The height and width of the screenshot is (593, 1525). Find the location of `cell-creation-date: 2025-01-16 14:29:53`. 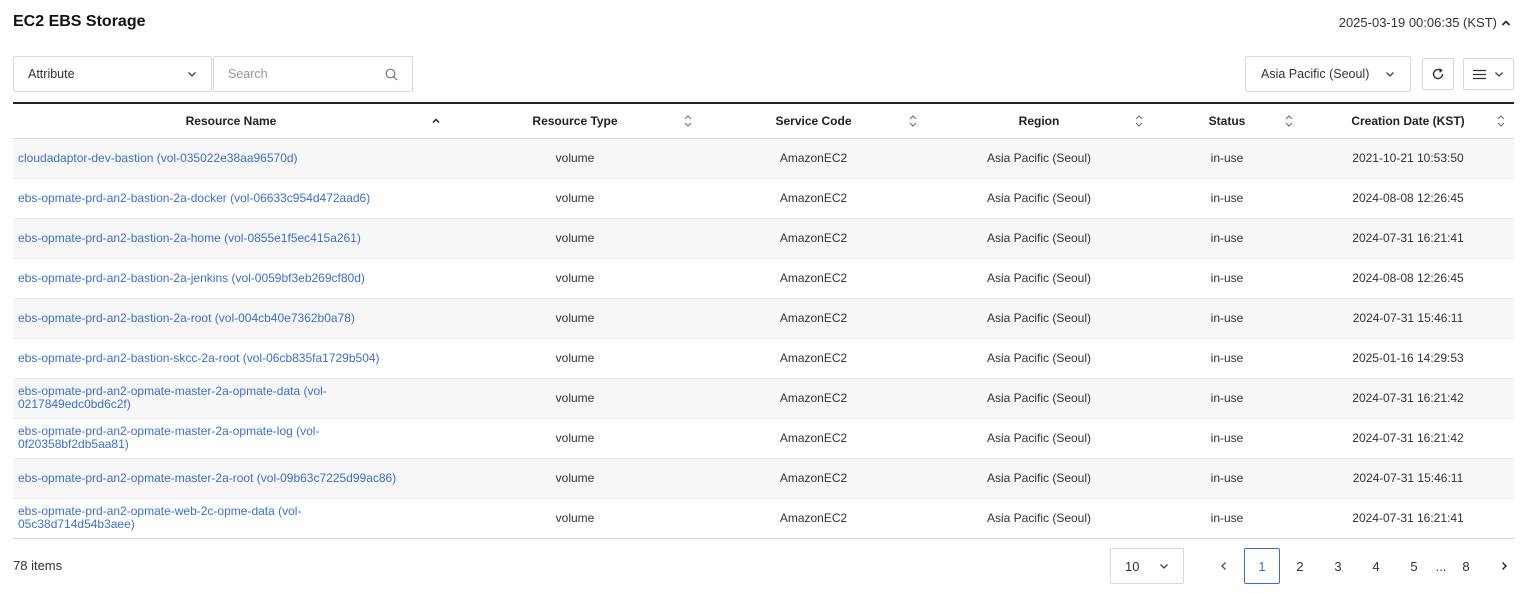

cell-creation-date: 2025-01-16 14:29:53 is located at coordinates (1408, 358).